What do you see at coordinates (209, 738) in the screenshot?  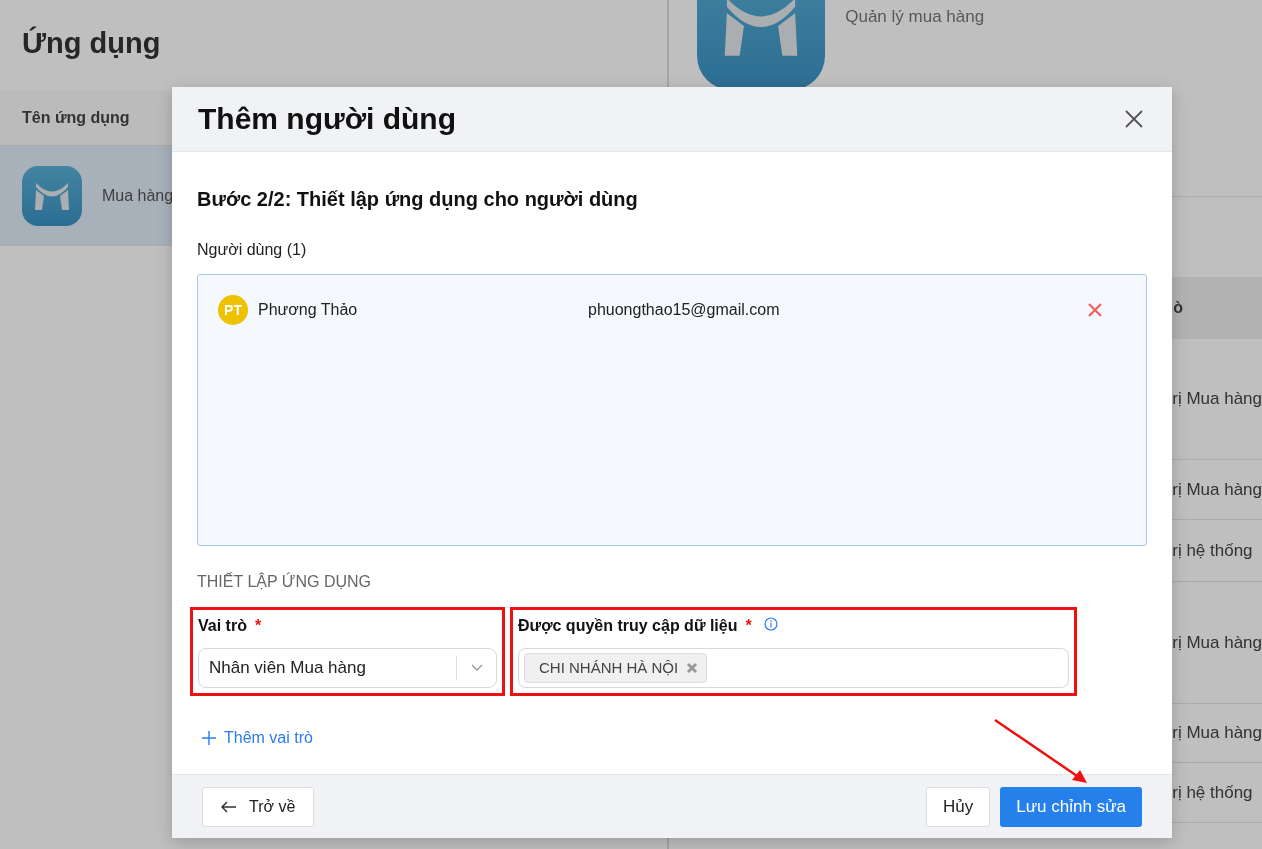 I see `plus-icon` at bounding box center [209, 738].